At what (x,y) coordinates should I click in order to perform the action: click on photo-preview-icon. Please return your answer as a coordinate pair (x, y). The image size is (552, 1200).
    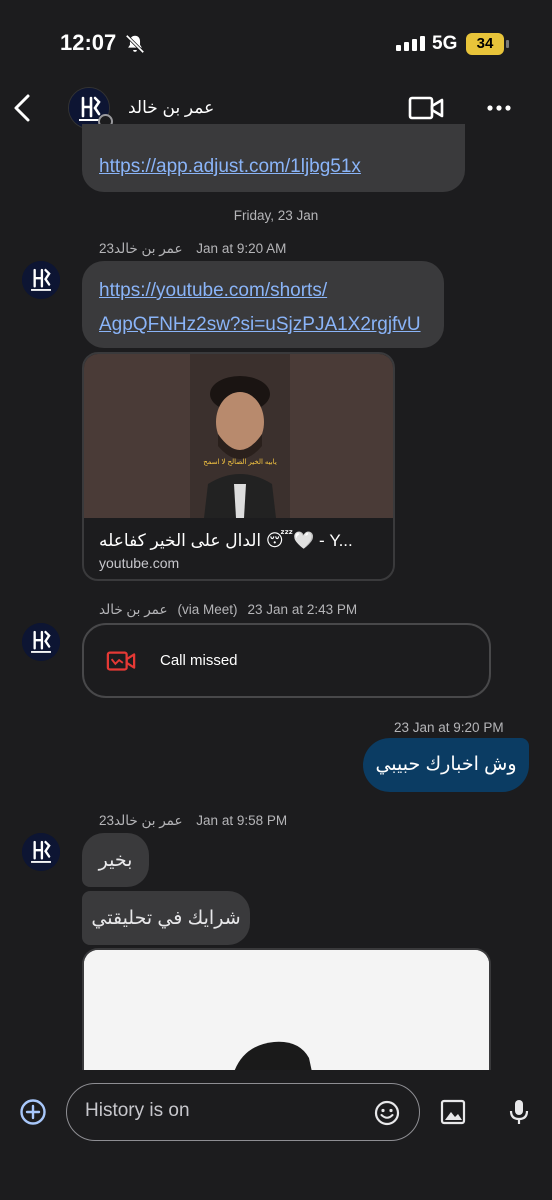
    Looking at the image, I should click on (286, 1010).